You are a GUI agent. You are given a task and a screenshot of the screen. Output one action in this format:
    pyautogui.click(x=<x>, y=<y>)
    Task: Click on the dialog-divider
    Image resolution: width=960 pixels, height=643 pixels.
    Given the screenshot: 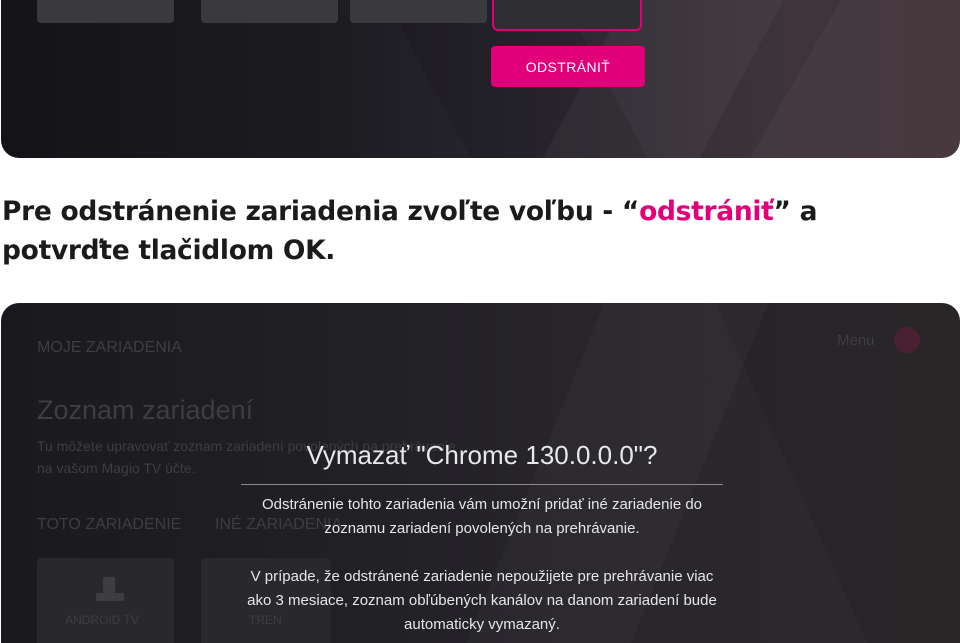 What is the action you would take?
    pyautogui.click(x=482, y=484)
    